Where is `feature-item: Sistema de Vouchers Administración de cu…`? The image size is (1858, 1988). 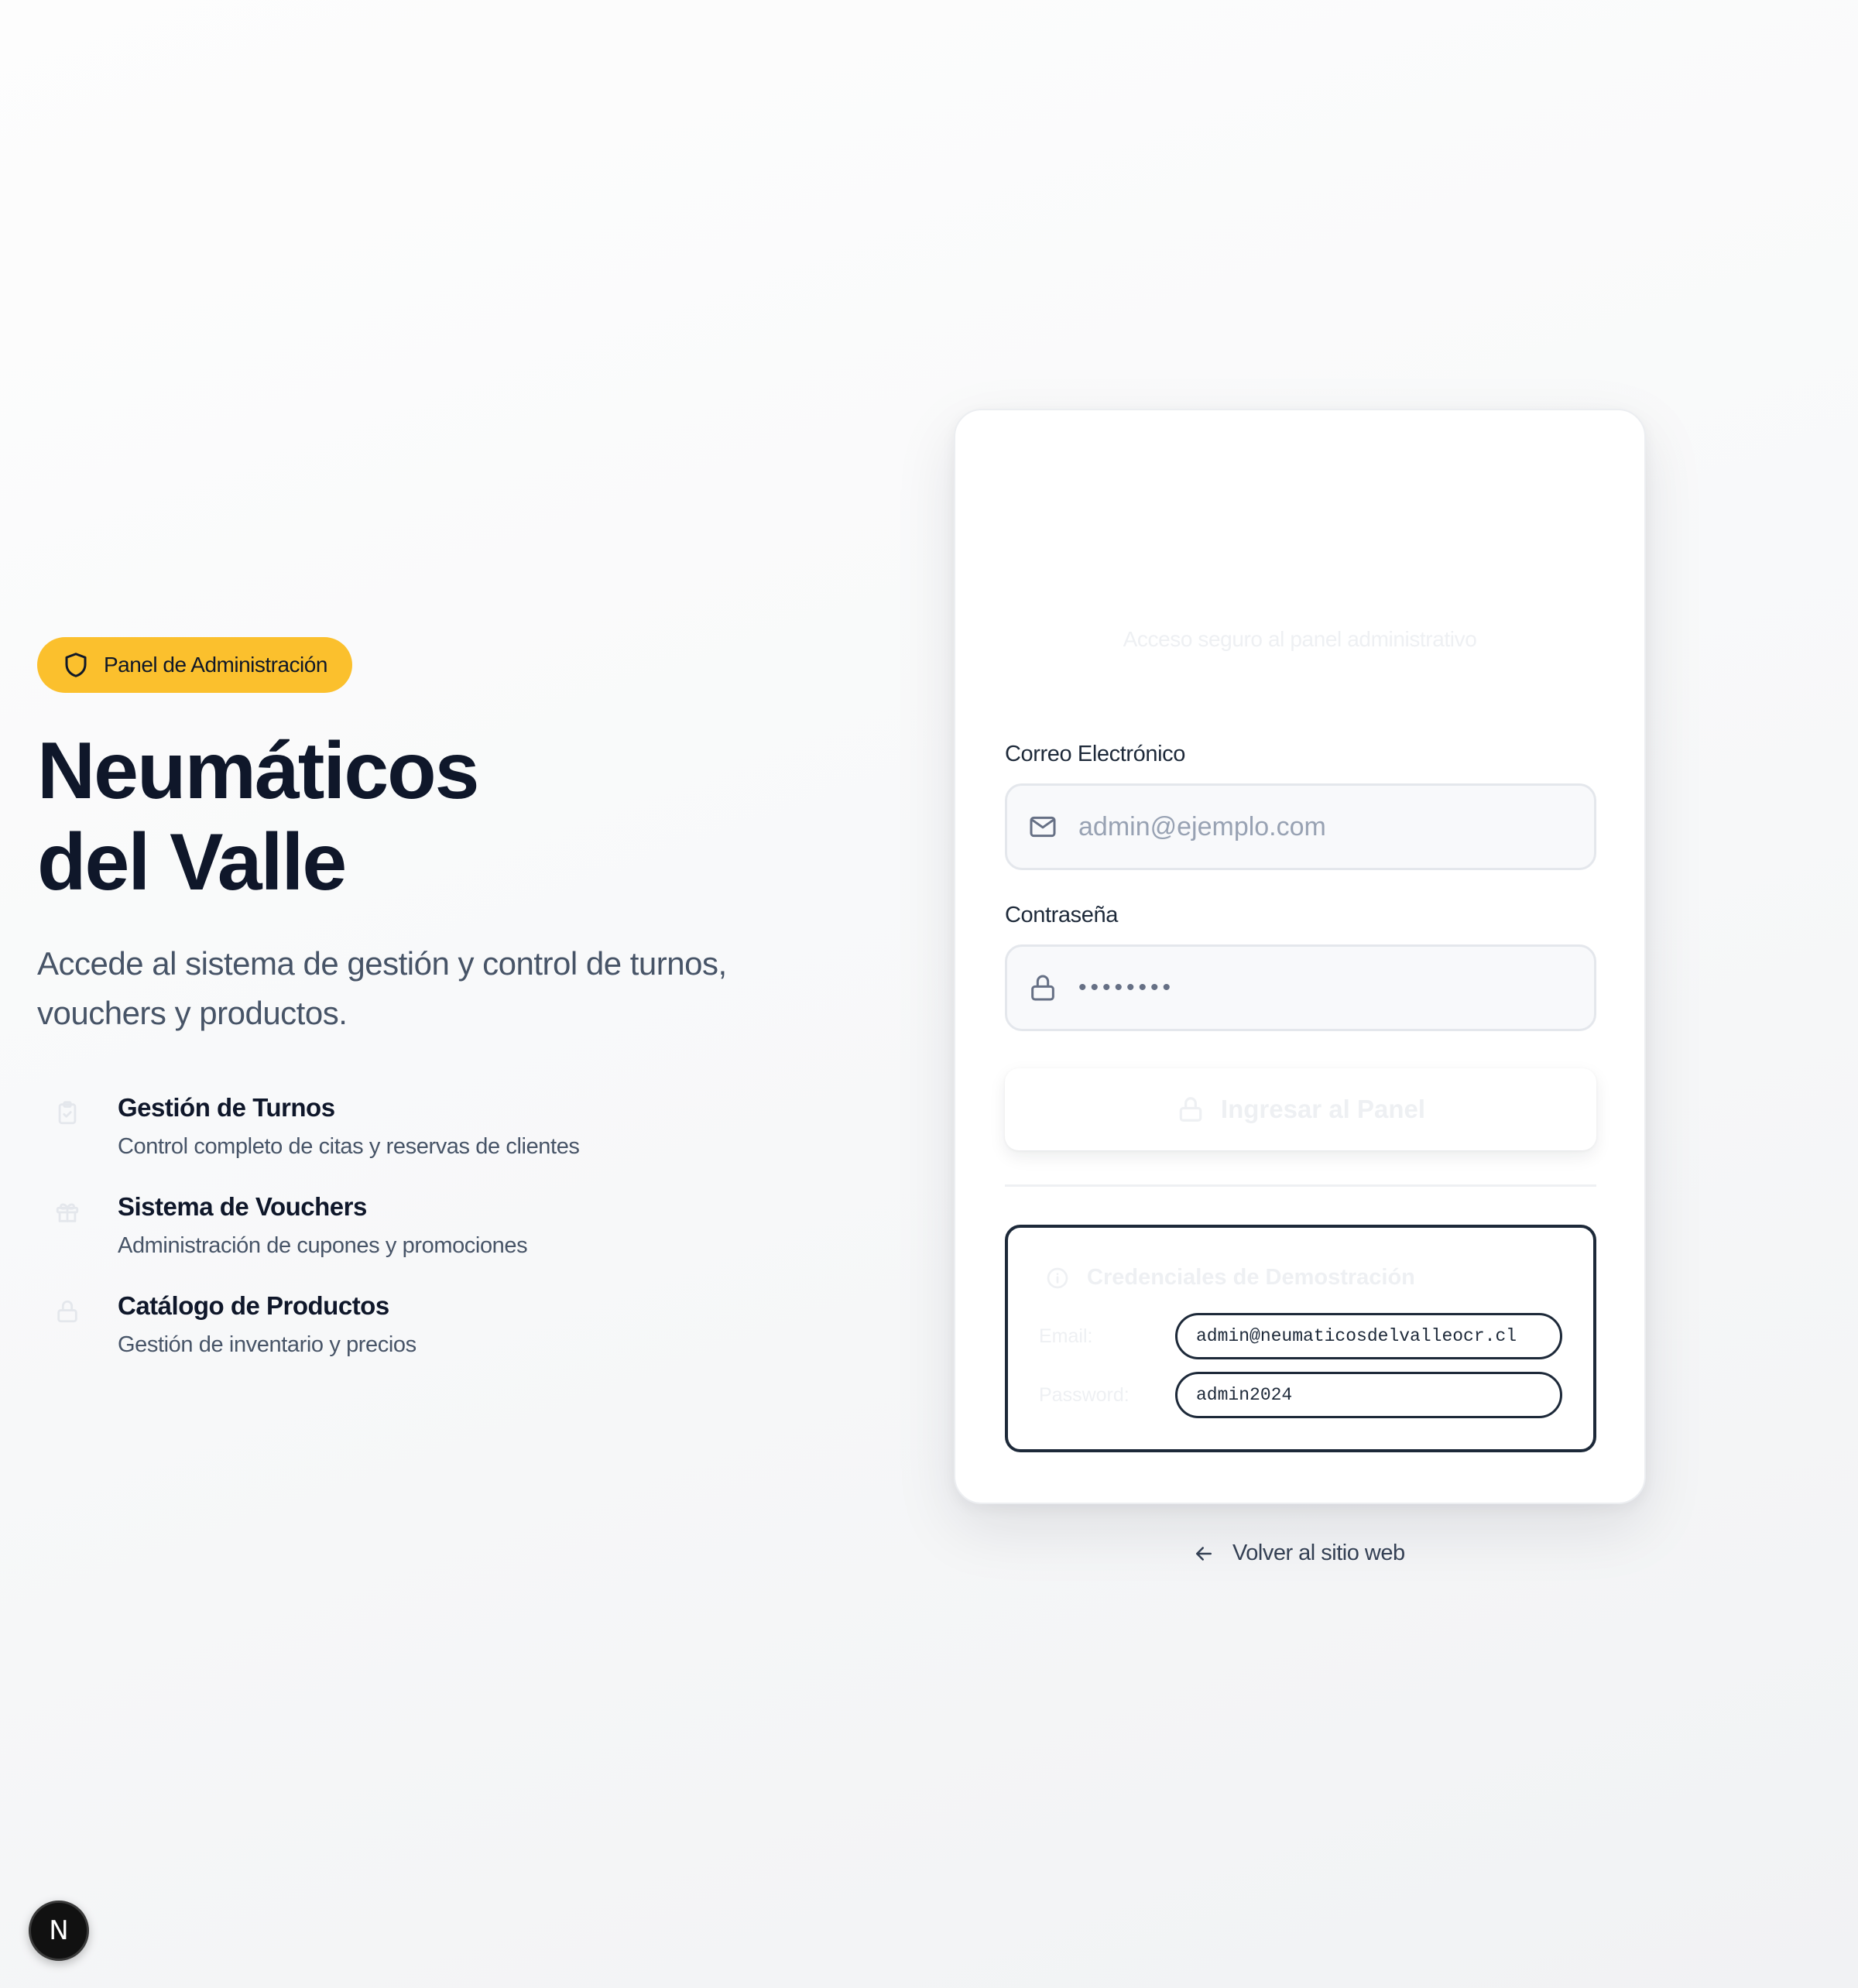 feature-item: Sistema de Vouchers Administración de cu… is located at coordinates (424, 1240).